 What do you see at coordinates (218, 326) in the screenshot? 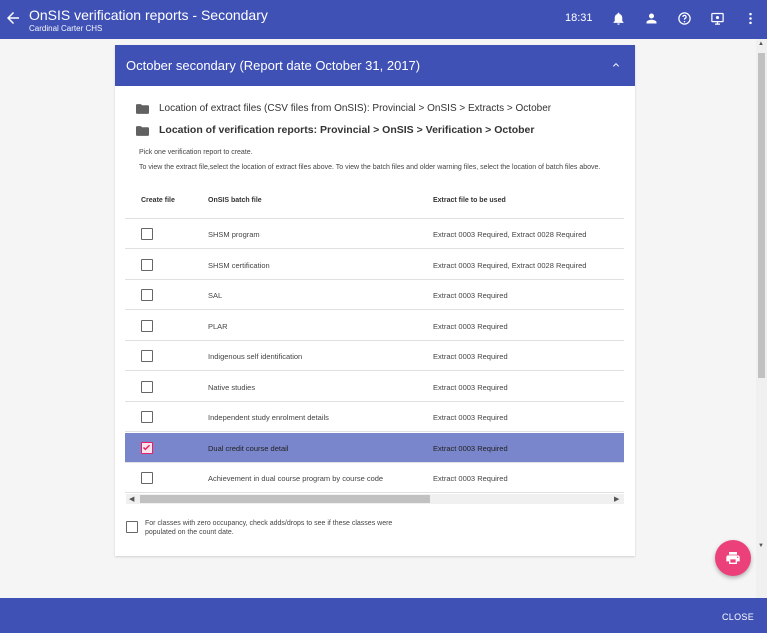
I see `batch-file-name: PLAR` at bounding box center [218, 326].